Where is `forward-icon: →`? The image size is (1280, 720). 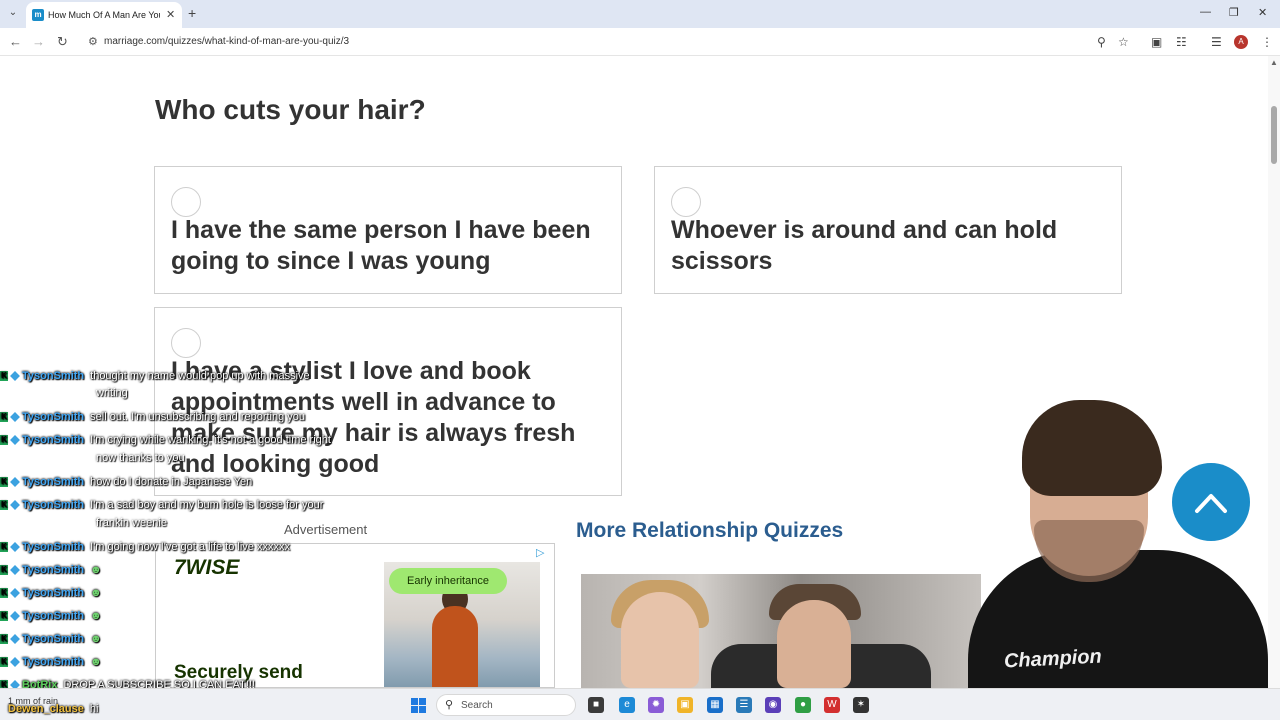
forward-icon: → is located at coordinates (38, 41).